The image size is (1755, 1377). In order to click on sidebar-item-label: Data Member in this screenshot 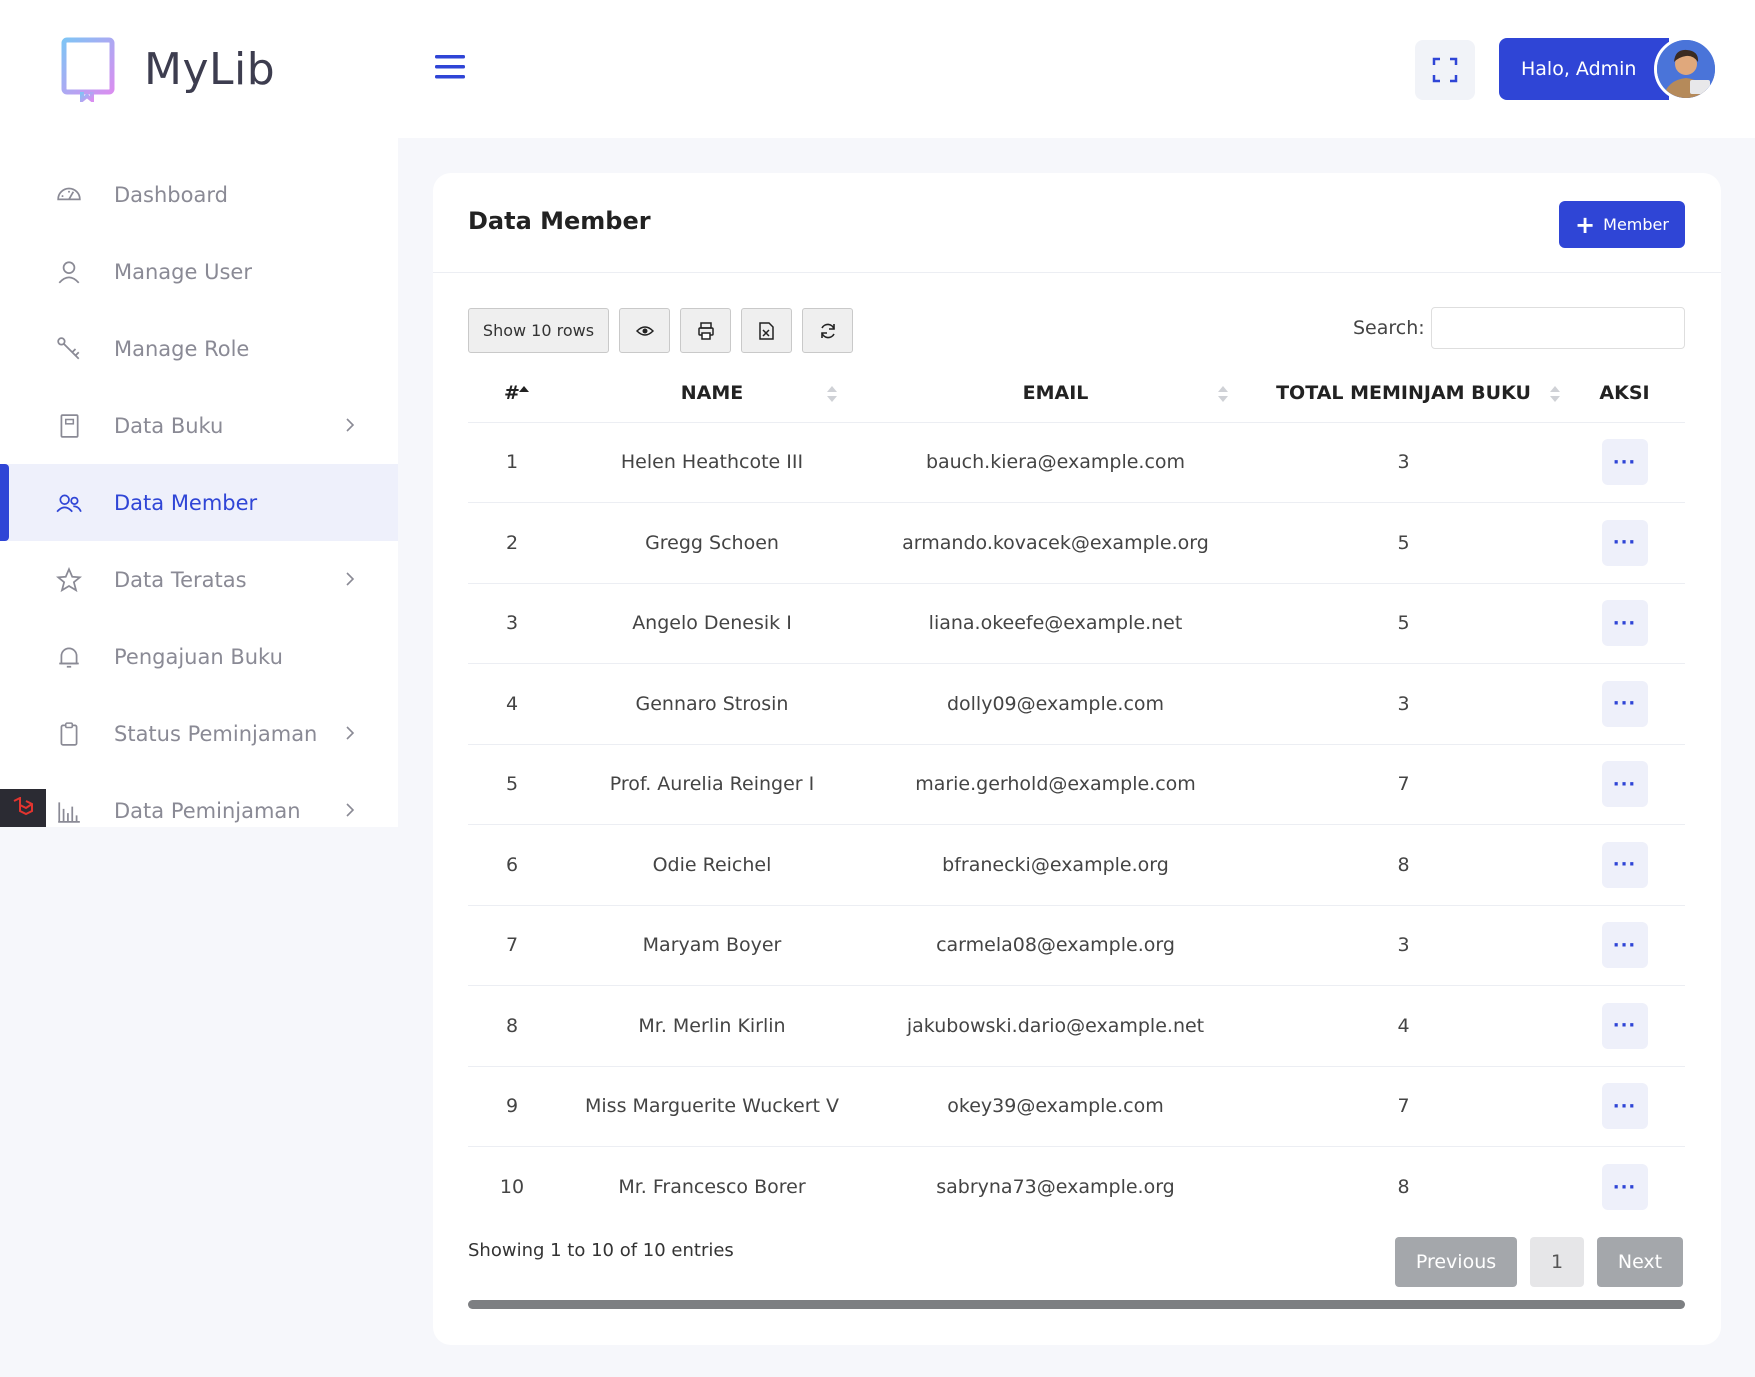, I will do `click(186, 502)`.